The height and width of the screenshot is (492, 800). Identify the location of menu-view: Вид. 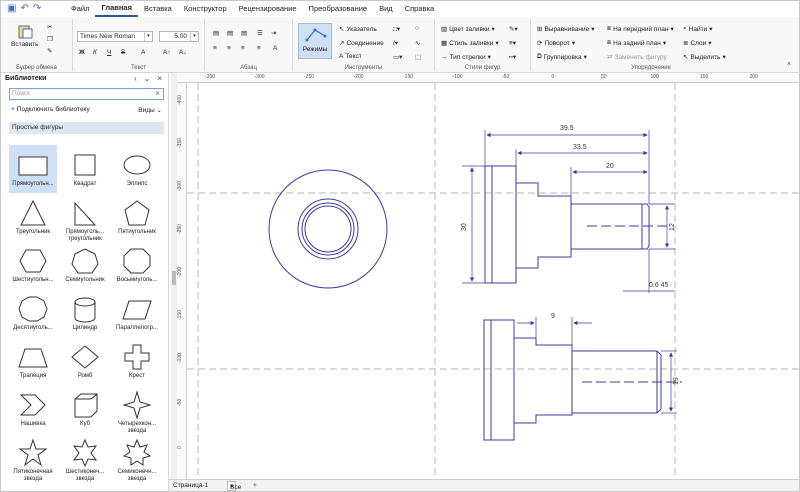
(386, 9).